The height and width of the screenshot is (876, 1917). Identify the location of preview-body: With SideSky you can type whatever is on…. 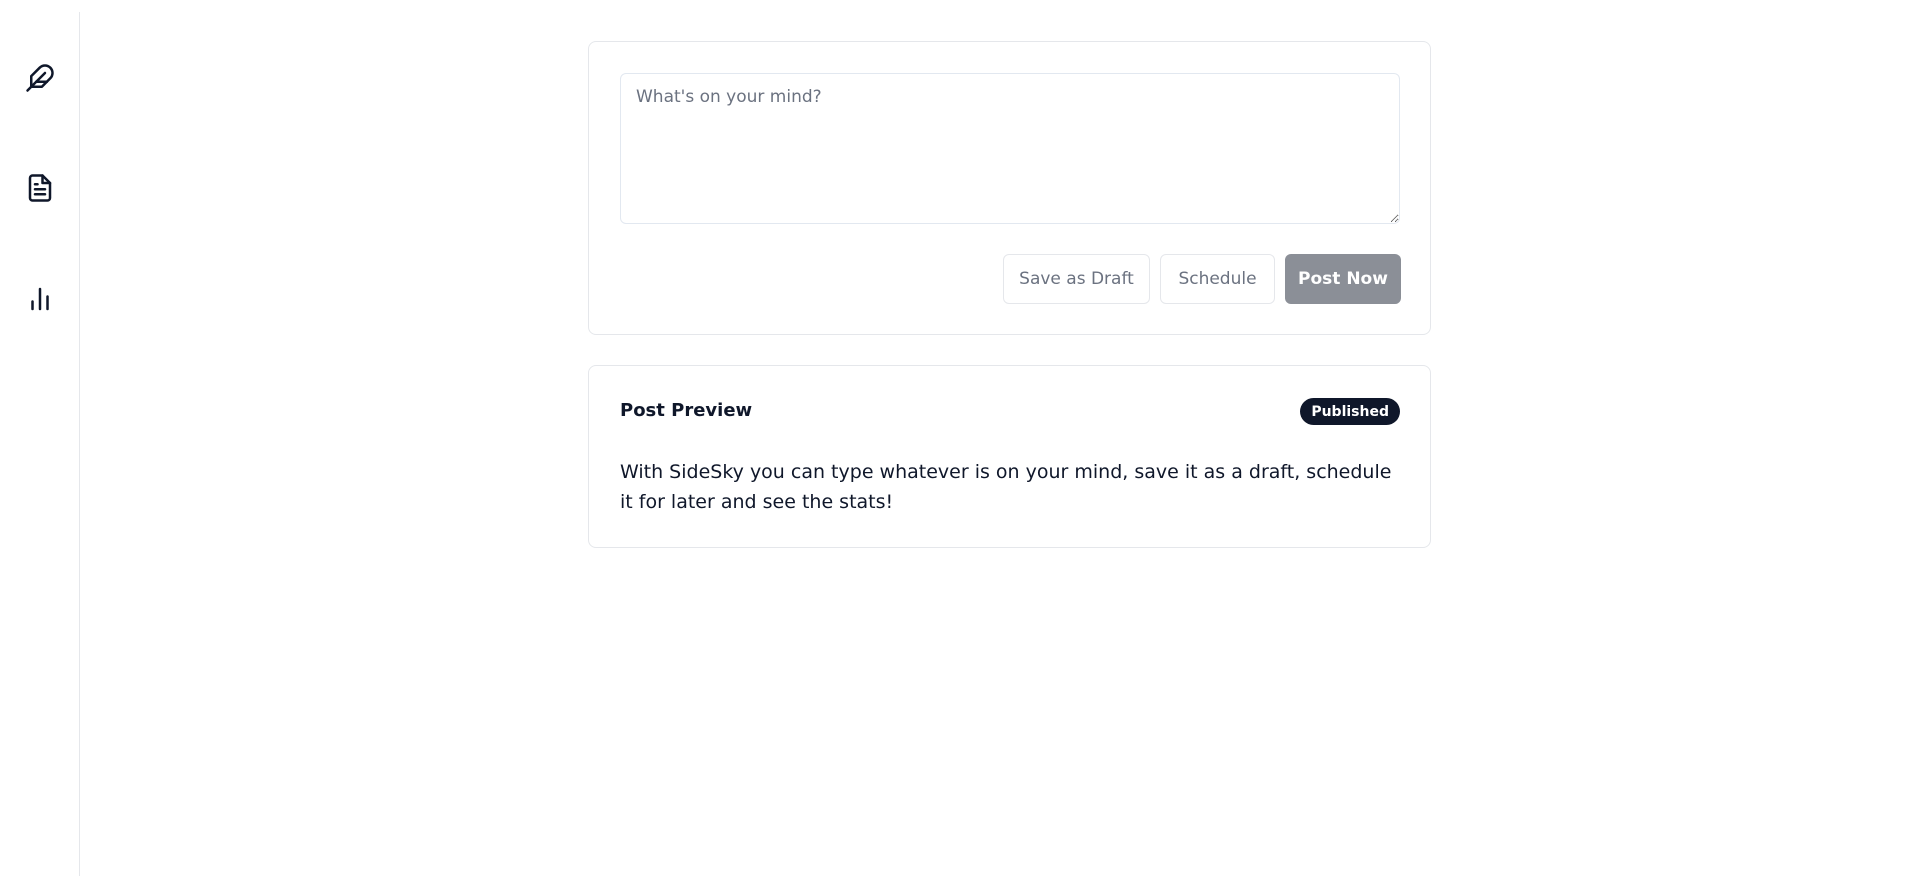
(1006, 487).